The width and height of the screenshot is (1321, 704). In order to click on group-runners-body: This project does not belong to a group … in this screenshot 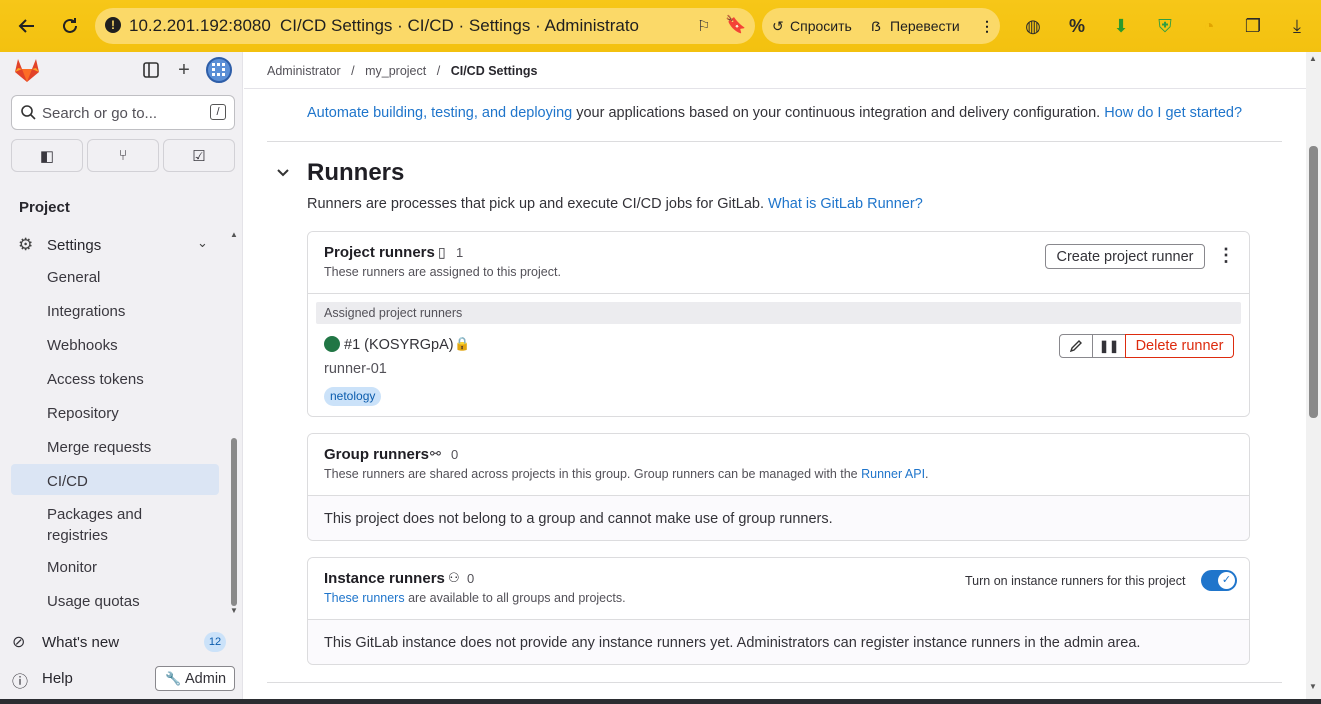, I will do `click(778, 517)`.